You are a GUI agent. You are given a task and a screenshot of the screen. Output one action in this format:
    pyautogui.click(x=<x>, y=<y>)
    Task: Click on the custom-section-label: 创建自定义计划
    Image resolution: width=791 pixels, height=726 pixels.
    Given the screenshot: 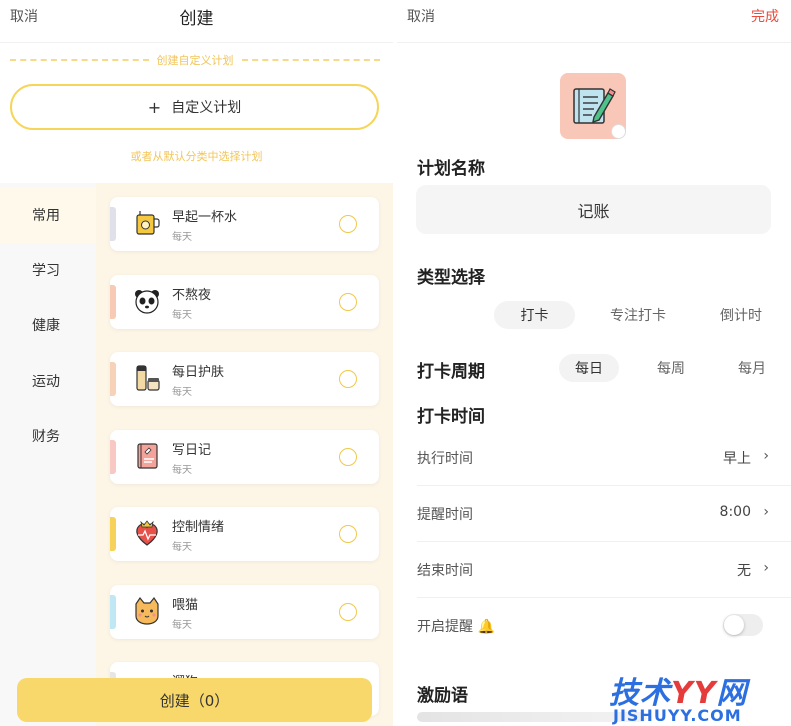 What is the action you would take?
    pyautogui.click(x=195, y=60)
    